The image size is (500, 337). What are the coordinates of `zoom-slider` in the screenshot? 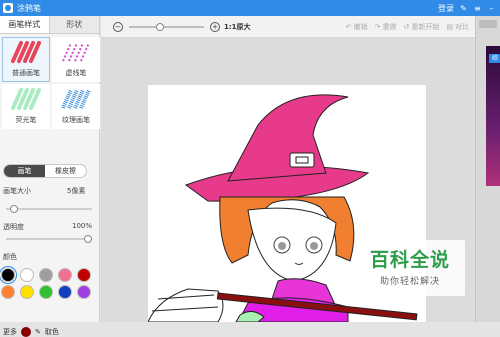 It's located at (166, 26).